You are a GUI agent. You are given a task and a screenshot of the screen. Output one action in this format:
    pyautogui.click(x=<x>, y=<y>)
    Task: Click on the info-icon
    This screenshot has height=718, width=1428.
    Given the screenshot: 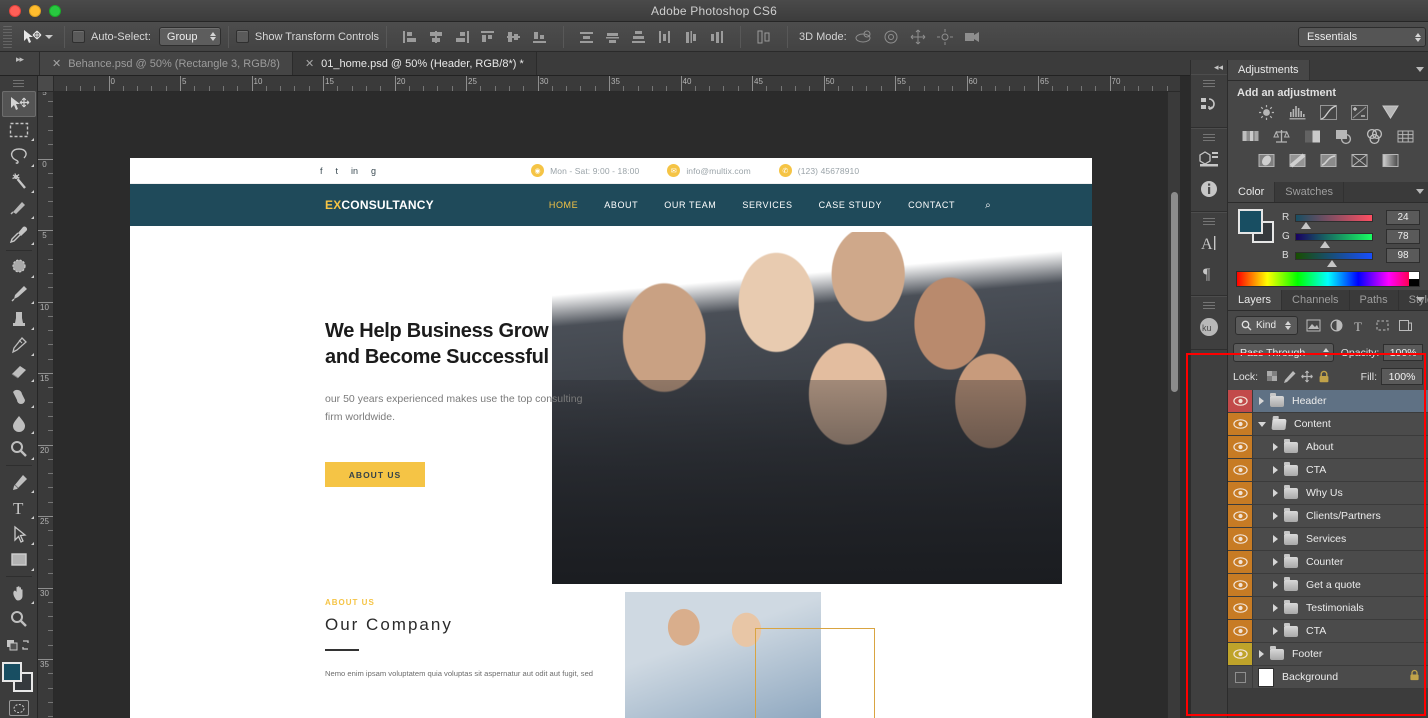 What is the action you would take?
    pyautogui.click(x=1209, y=189)
    